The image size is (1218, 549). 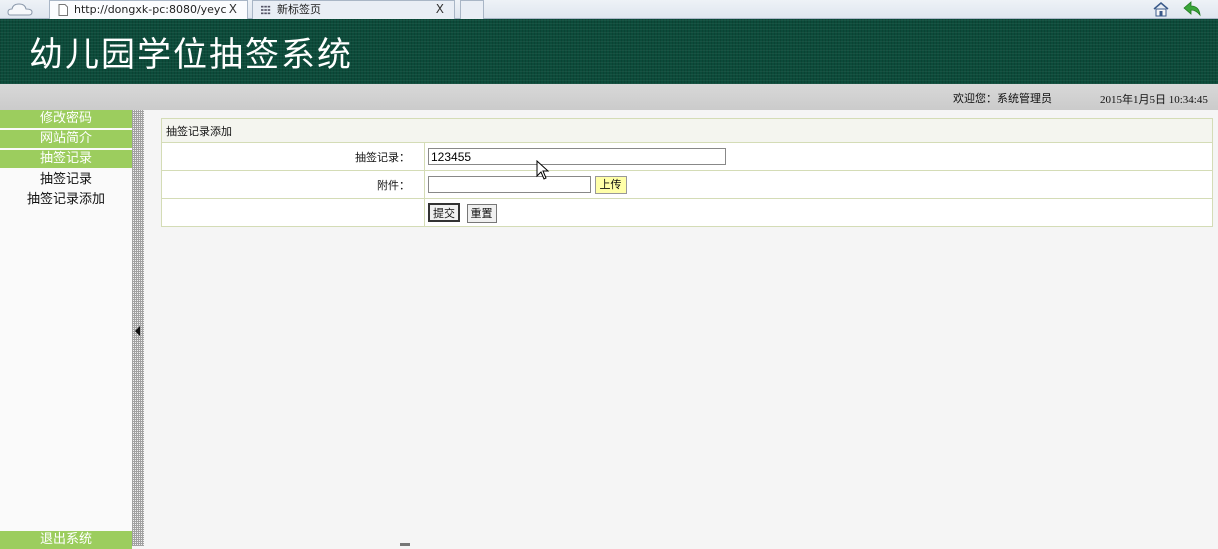 What do you see at coordinates (818, 212) in the screenshot?
I see `button-cell: 提交 重置` at bounding box center [818, 212].